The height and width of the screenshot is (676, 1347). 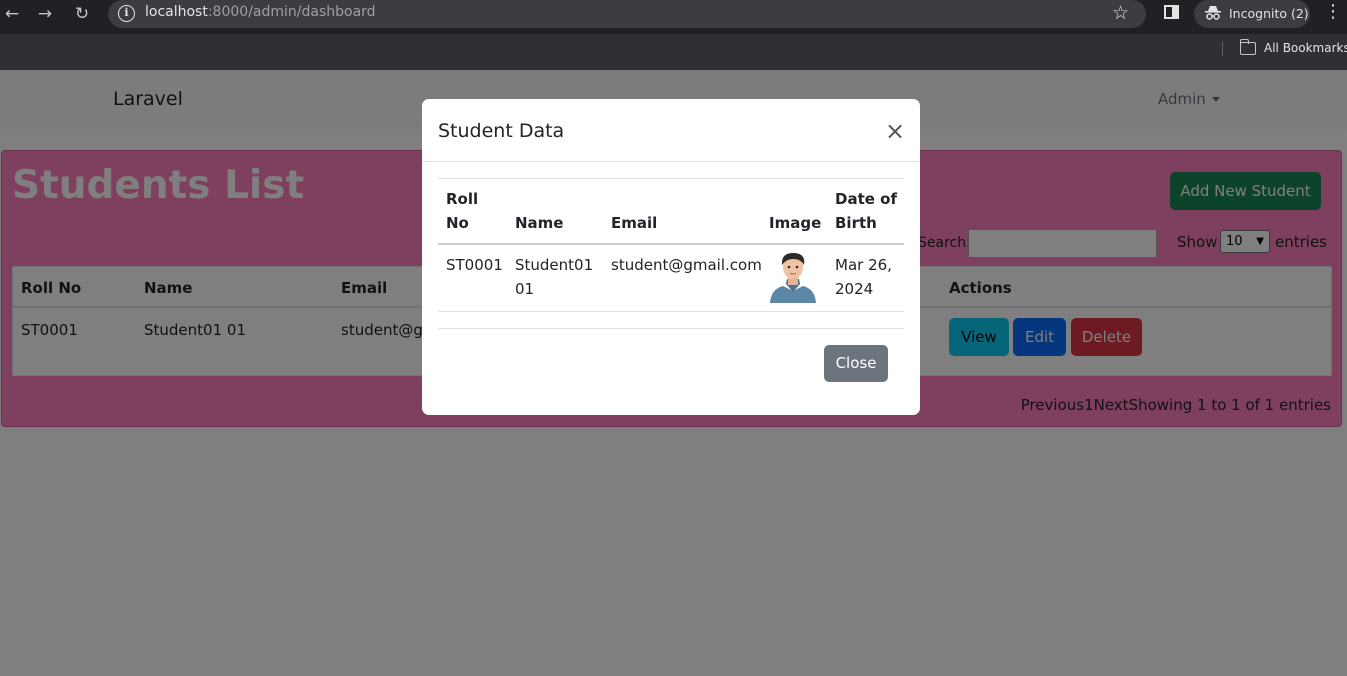 I want to click on modal-cell-dob-line1: Mar 26,, so click(x=863, y=265).